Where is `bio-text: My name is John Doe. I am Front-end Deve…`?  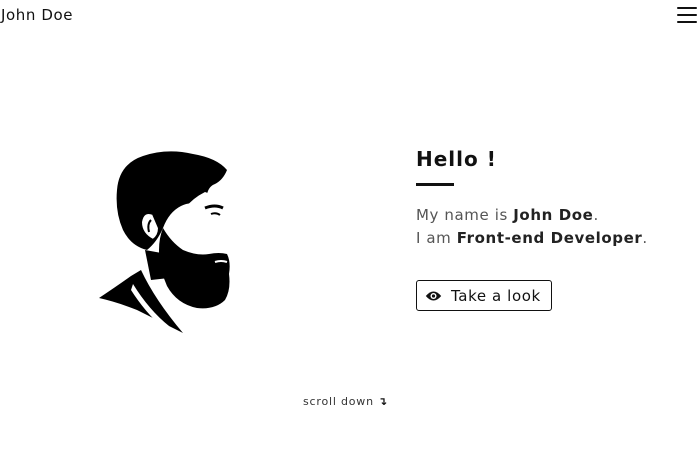 bio-text: My name is John Doe. I am Front-end Deve… is located at coordinates (551, 227).